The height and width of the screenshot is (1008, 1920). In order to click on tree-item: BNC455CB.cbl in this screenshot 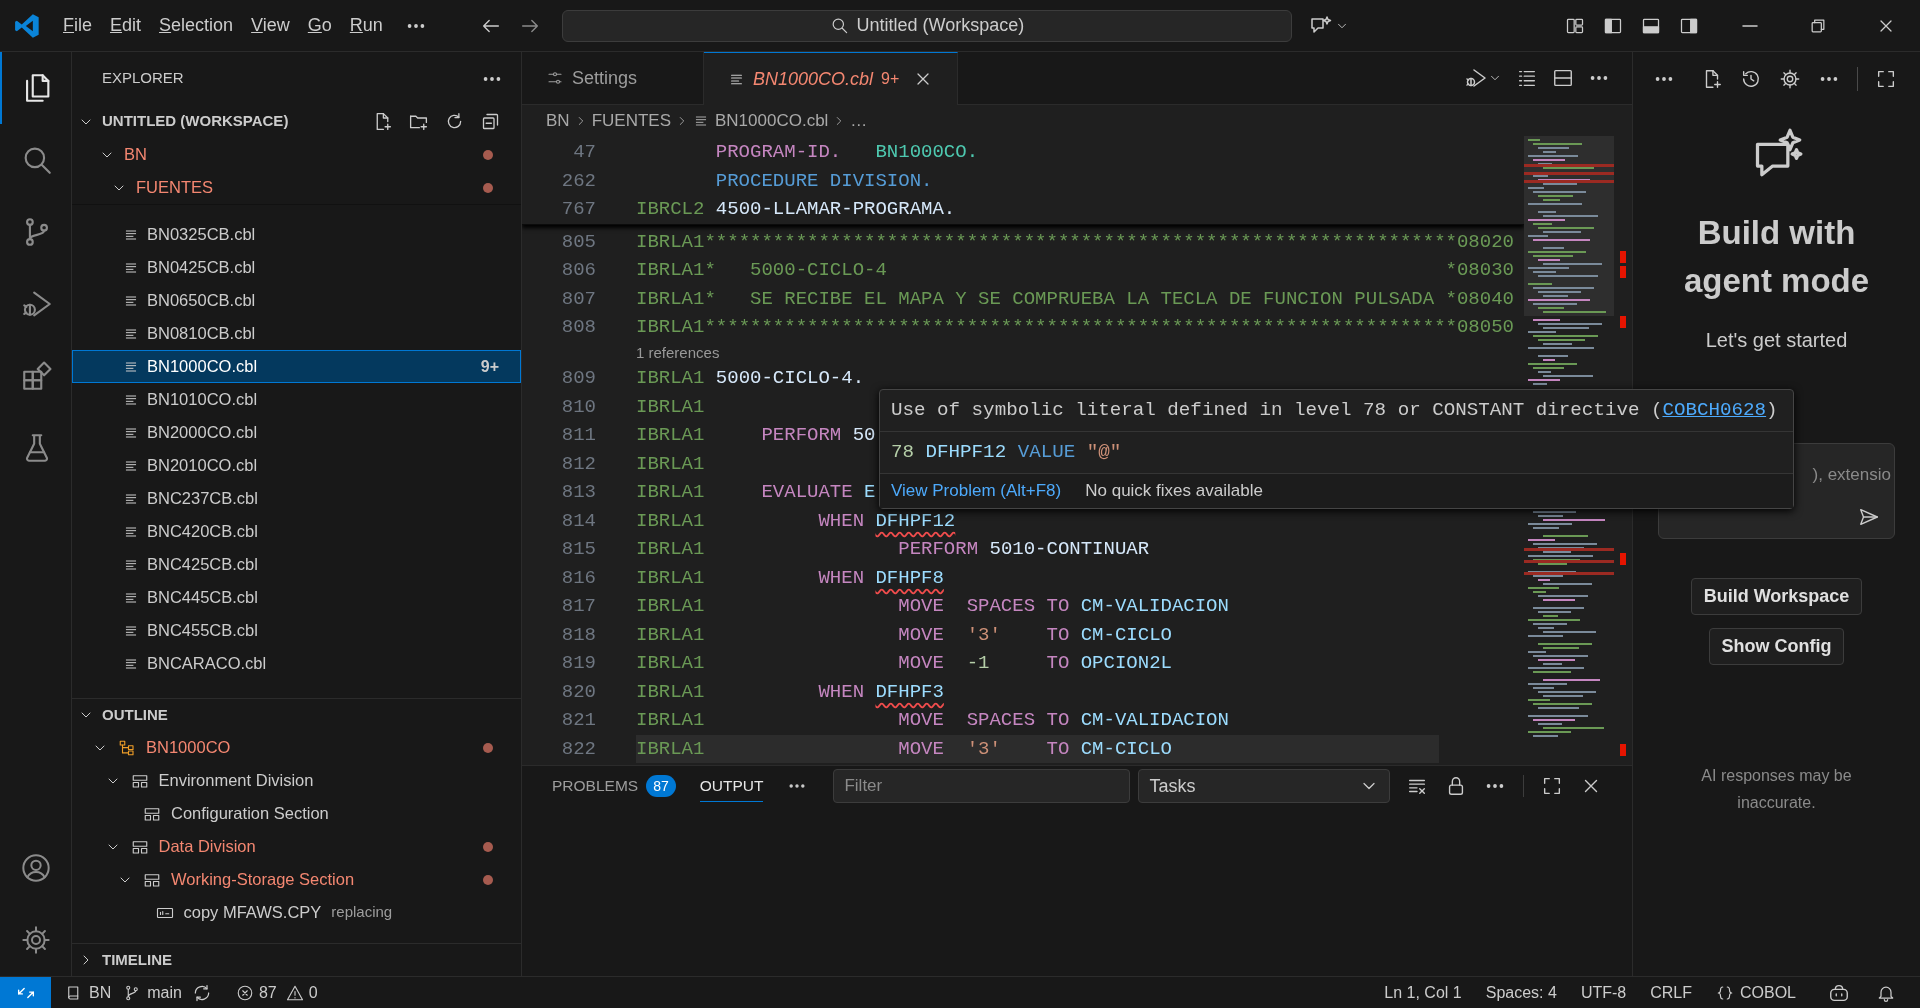, I will do `click(296, 630)`.